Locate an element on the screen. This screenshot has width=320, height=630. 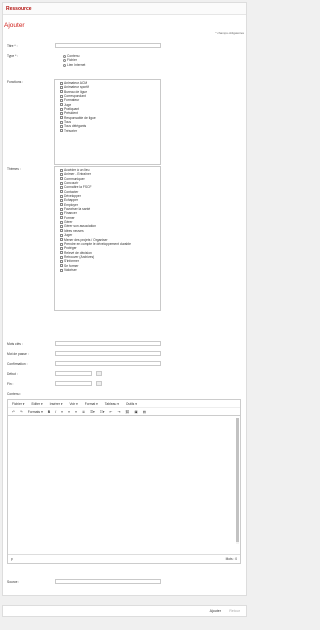
required-note: * champs obligatoires is located at coordinates (229, 33).